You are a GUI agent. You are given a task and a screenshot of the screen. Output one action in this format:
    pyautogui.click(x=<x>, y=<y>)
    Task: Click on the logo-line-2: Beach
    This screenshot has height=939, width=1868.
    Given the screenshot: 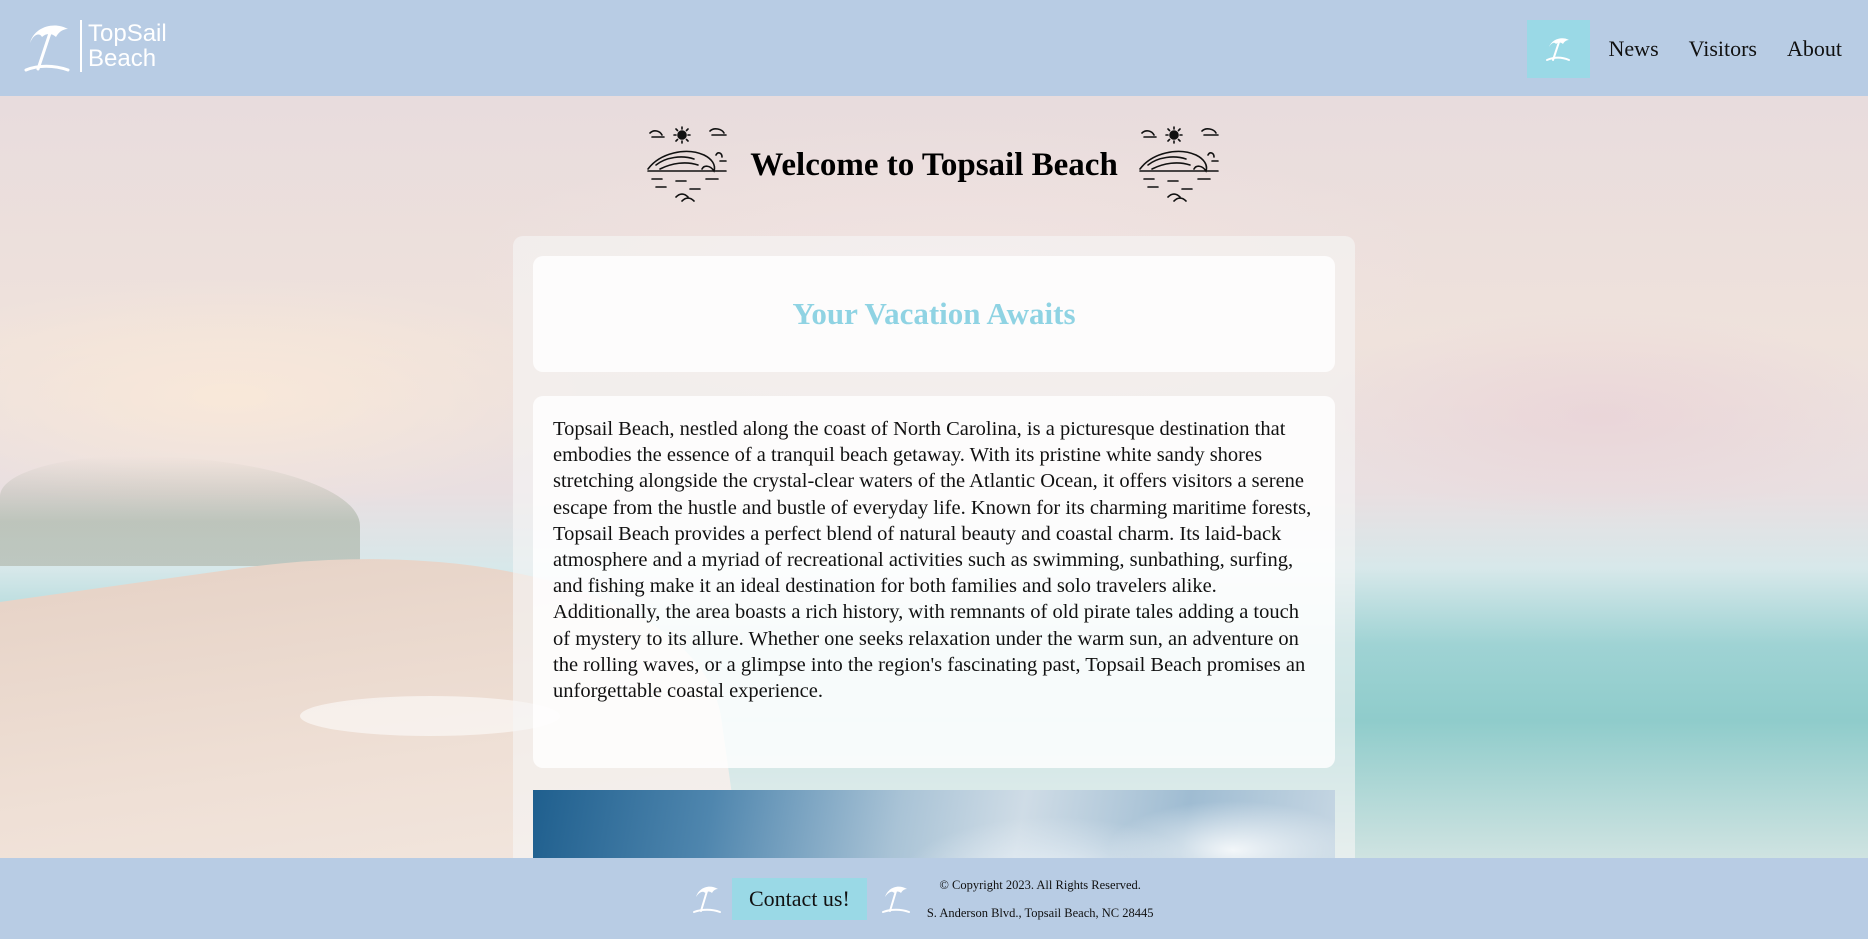 What is the action you would take?
    pyautogui.click(x=122, y=58)
    